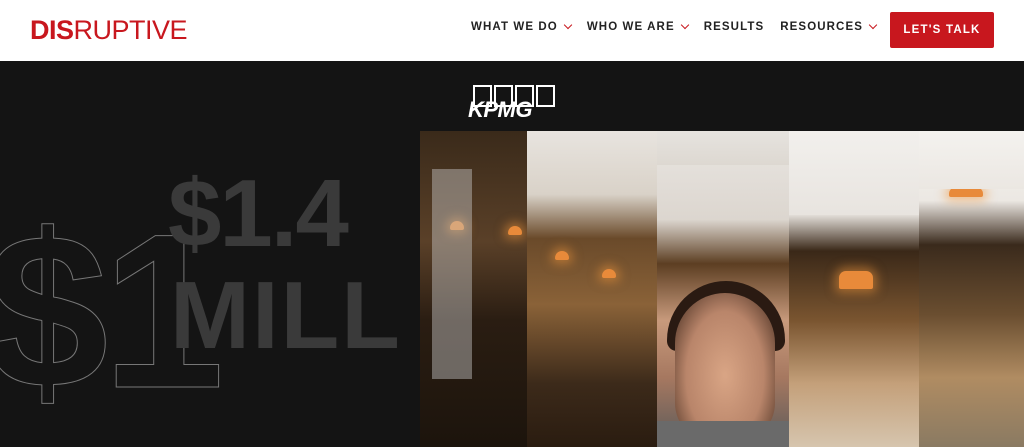 The width and height of the screenshot is (1024, 447). I want to click on nav-what-we-do: WHAT WE DO, so click(522, 26).